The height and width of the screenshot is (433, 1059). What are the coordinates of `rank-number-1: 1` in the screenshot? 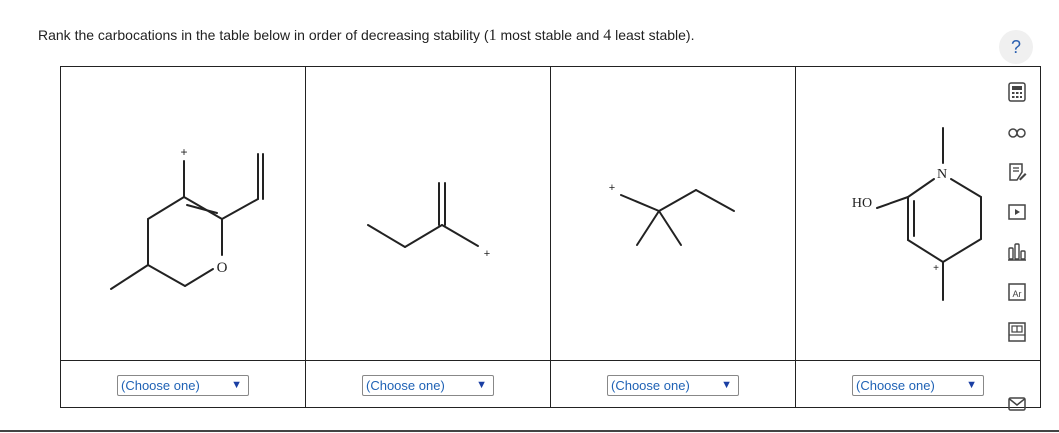 It's located at (492, 35).